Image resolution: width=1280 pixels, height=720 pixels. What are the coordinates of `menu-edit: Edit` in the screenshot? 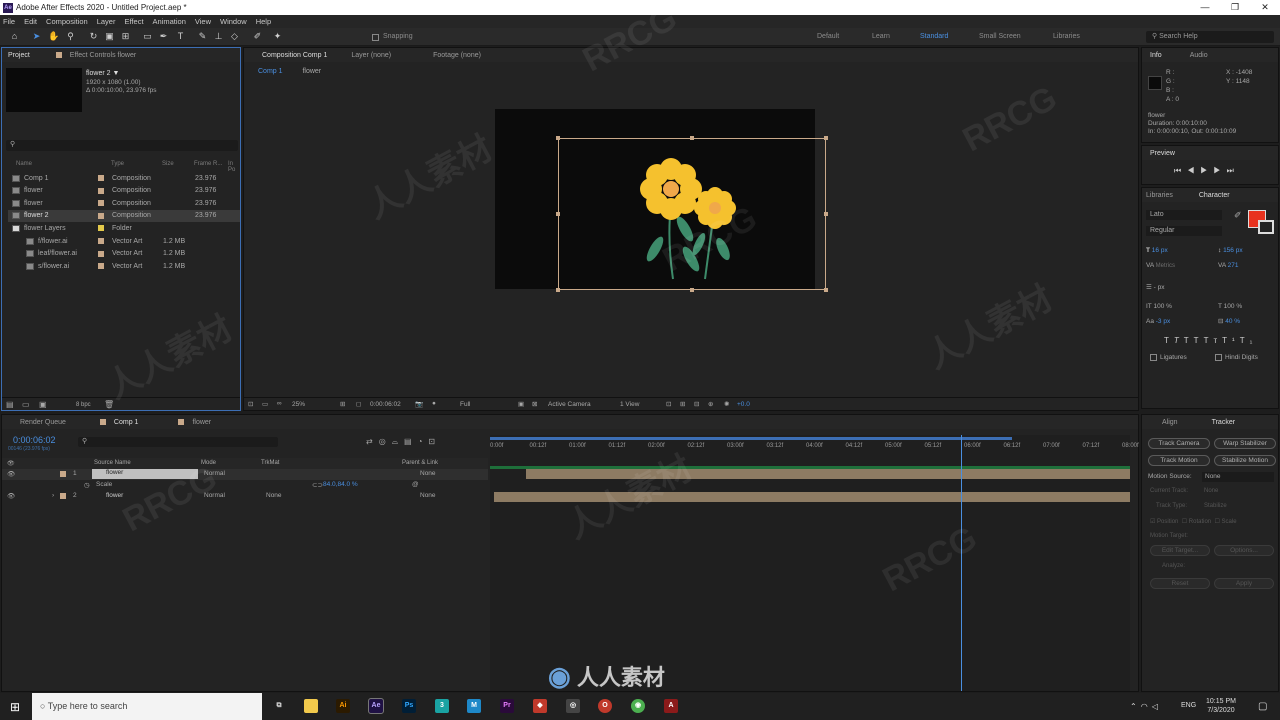 It's located at (30, 21).